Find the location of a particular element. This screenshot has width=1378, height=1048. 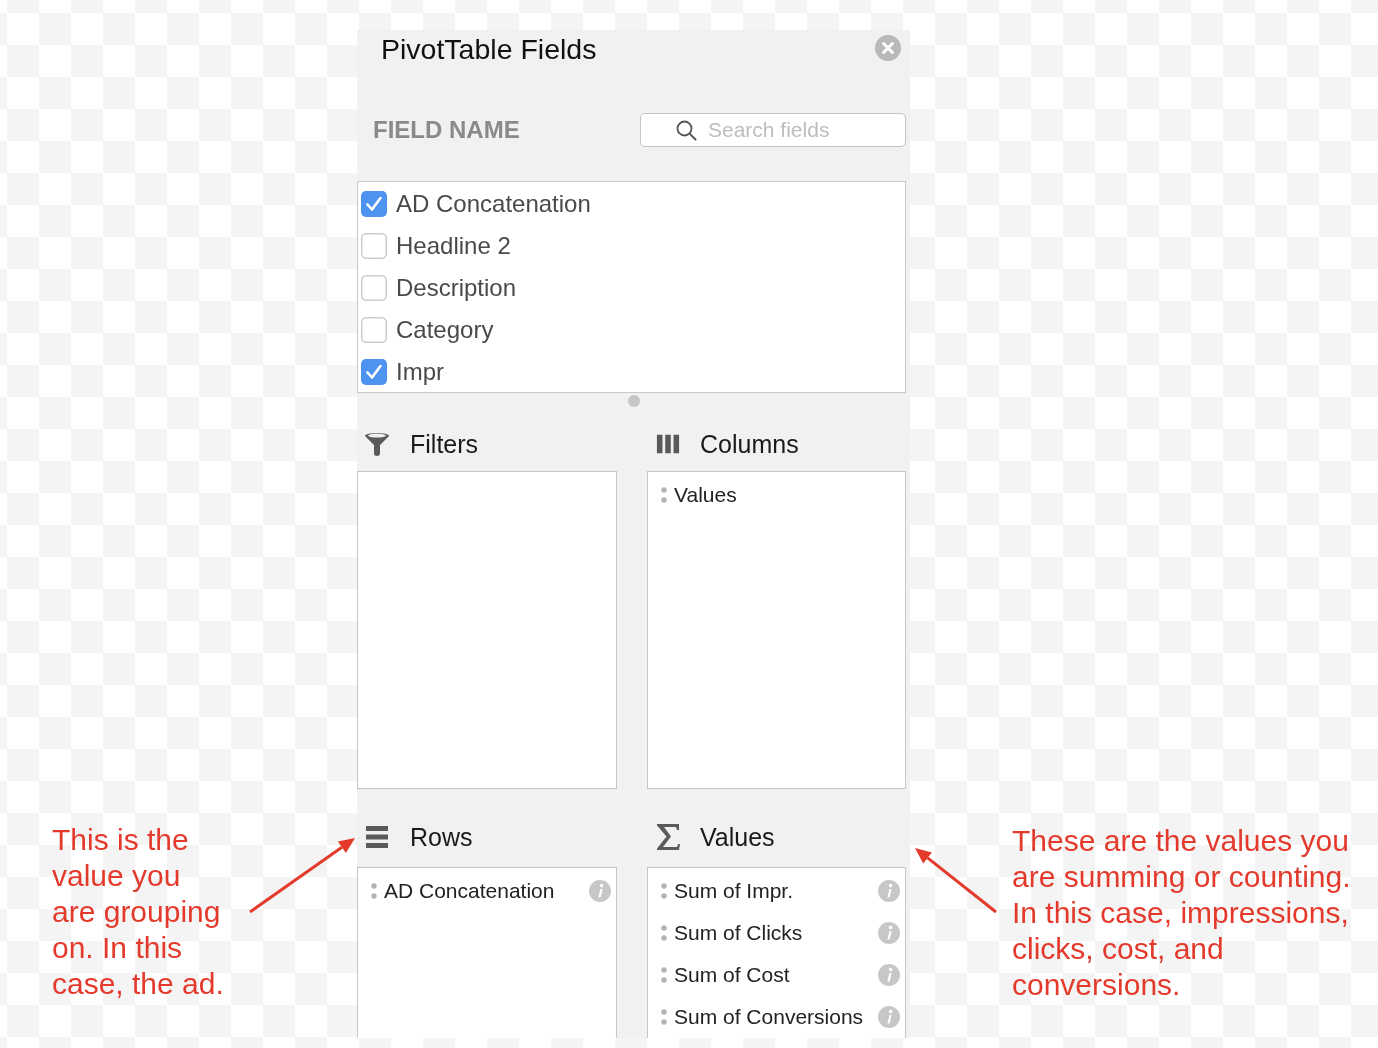

drop-area: Values is located at coordinates (776, 630).